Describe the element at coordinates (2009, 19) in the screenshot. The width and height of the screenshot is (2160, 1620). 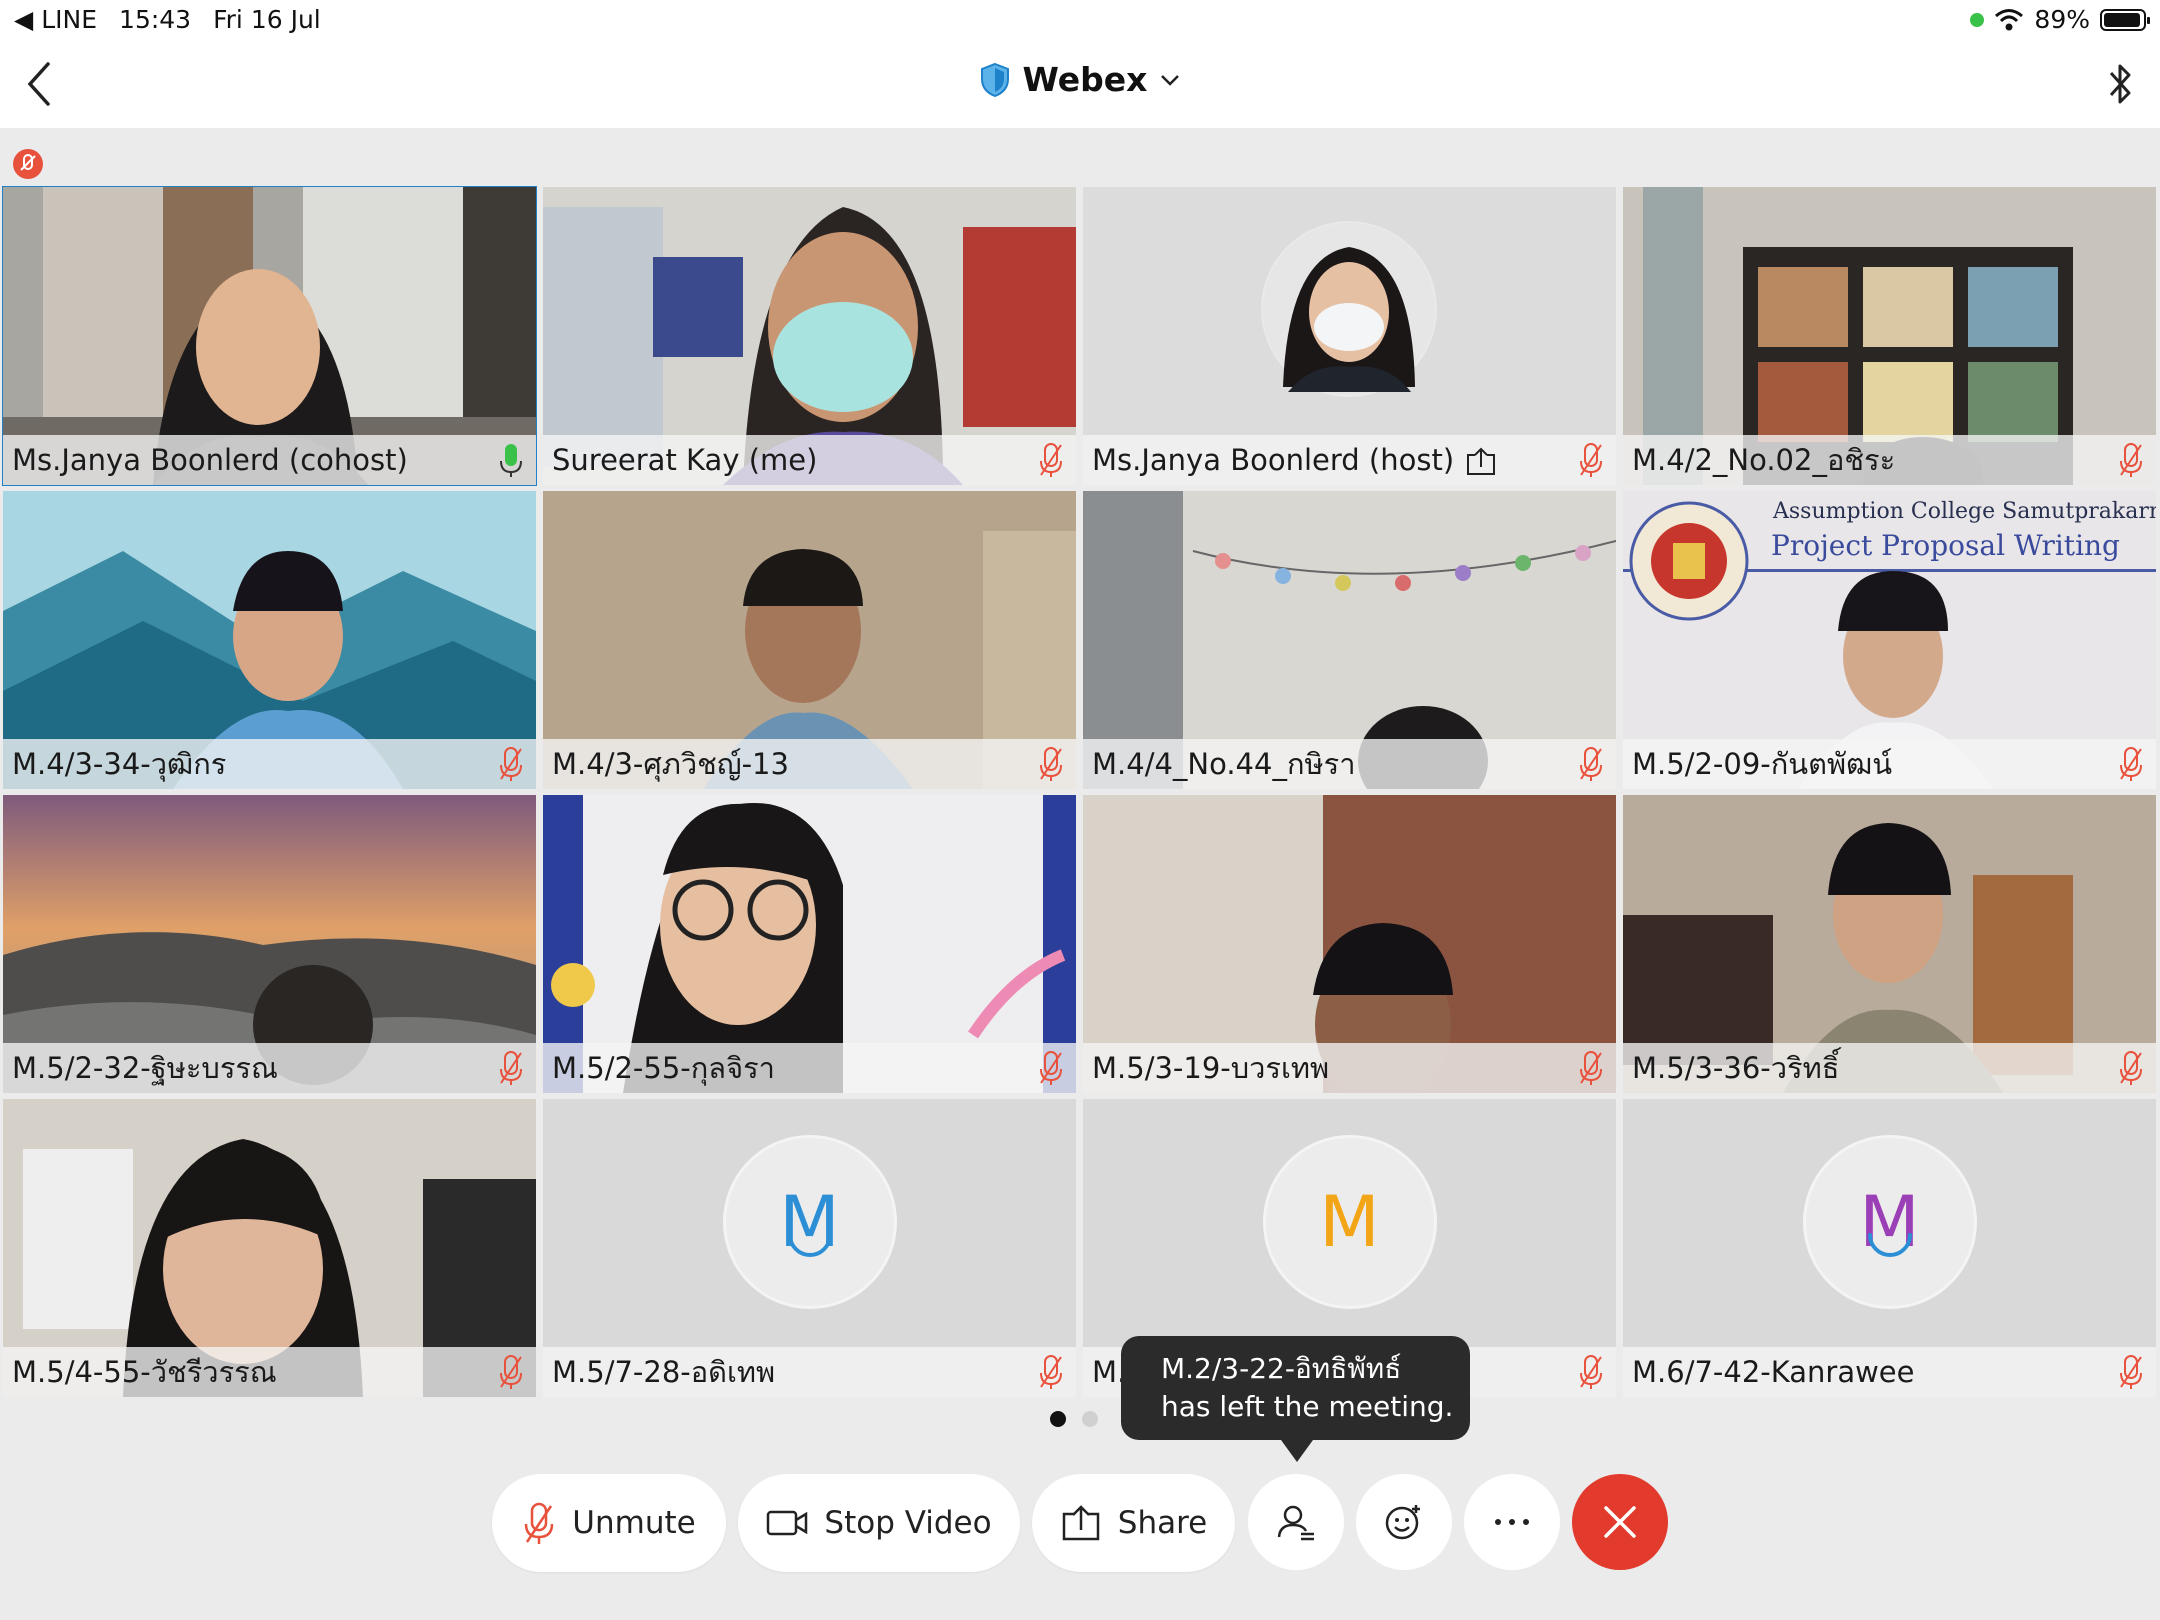
I see `wifi-icon` at that location.